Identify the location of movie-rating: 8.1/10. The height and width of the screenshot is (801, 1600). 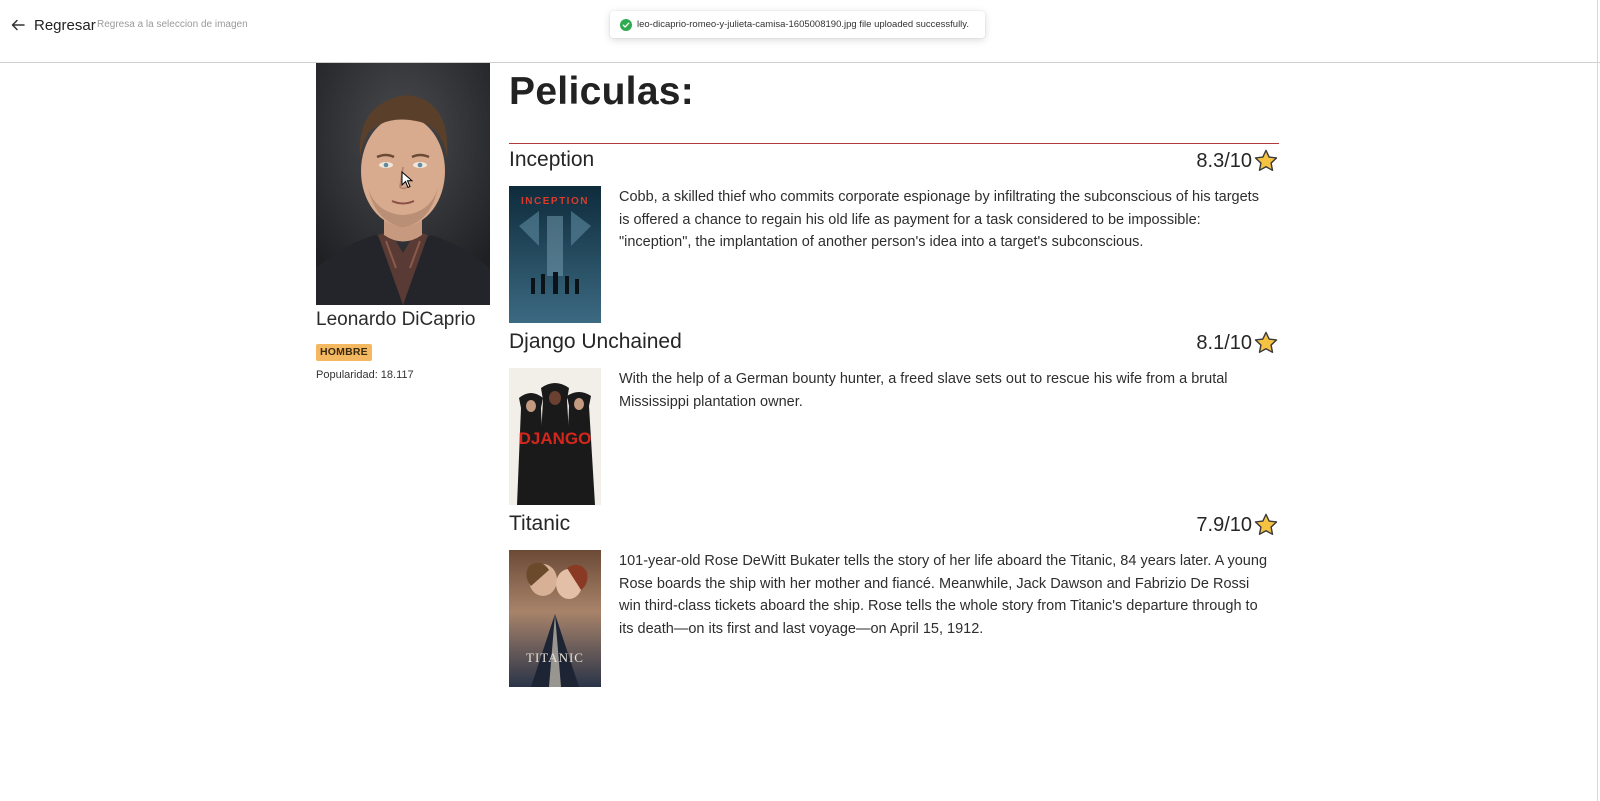
(1237, 343).